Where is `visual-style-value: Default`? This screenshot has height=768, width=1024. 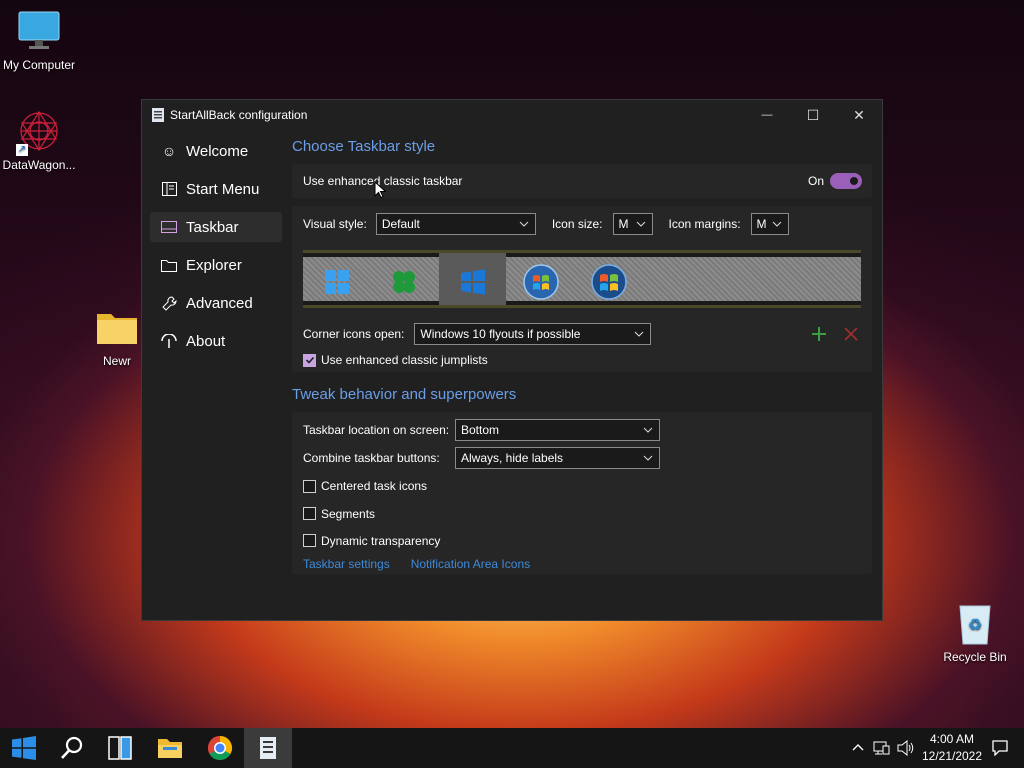
visual-style-value: Default is located at coordinates (400, 224).